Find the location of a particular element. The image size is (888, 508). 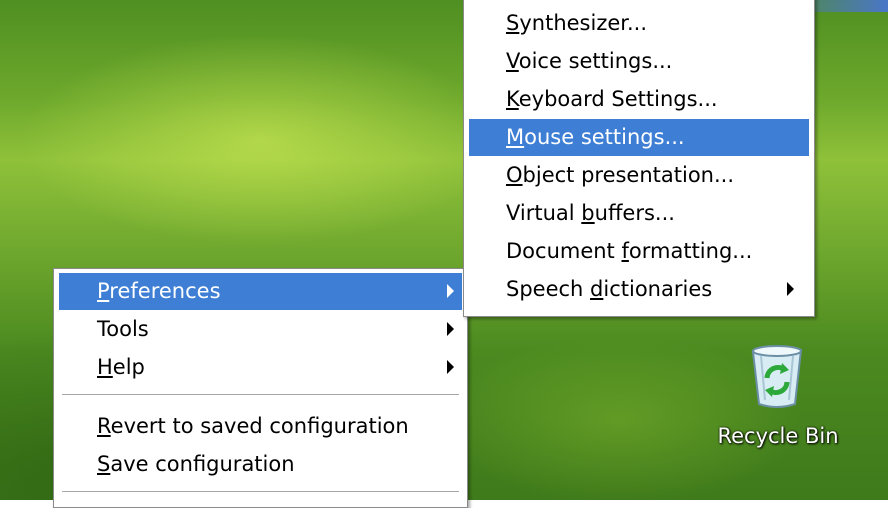

mnemonic: d is located at coordinates (597, 289).